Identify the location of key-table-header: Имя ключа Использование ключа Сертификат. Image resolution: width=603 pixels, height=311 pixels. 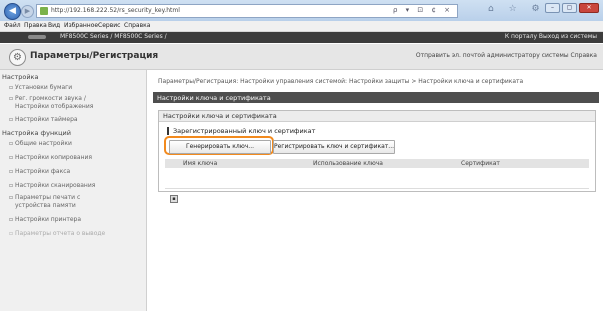
(377, 163).